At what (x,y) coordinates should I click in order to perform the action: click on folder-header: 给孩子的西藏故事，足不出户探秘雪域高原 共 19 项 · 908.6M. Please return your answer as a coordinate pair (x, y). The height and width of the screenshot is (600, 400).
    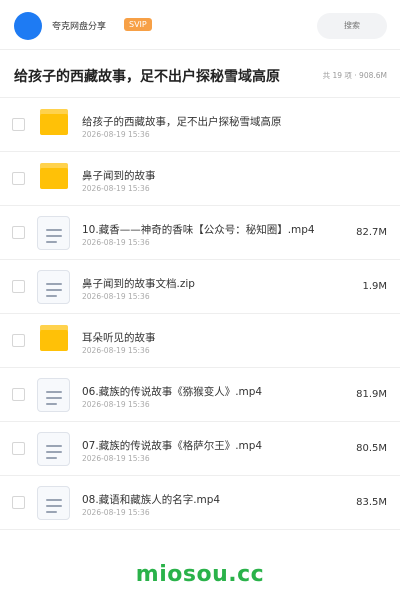
    Looking at the image, I should click on (200, 74).